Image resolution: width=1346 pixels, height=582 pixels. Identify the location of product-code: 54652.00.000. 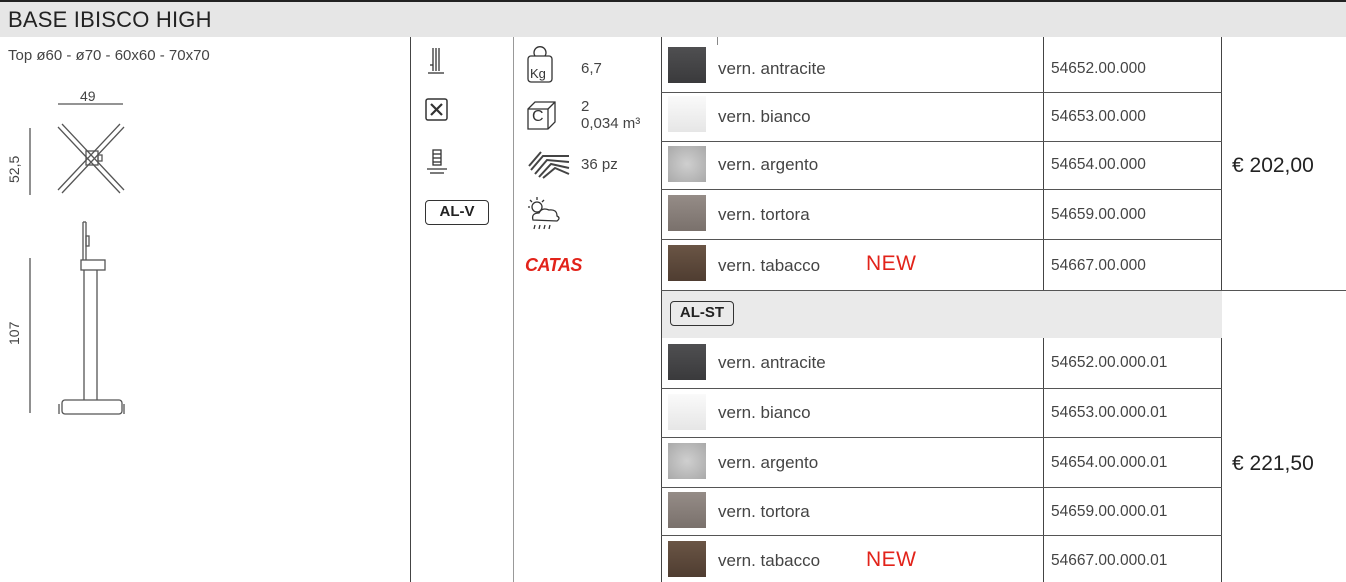
(1098, 68).